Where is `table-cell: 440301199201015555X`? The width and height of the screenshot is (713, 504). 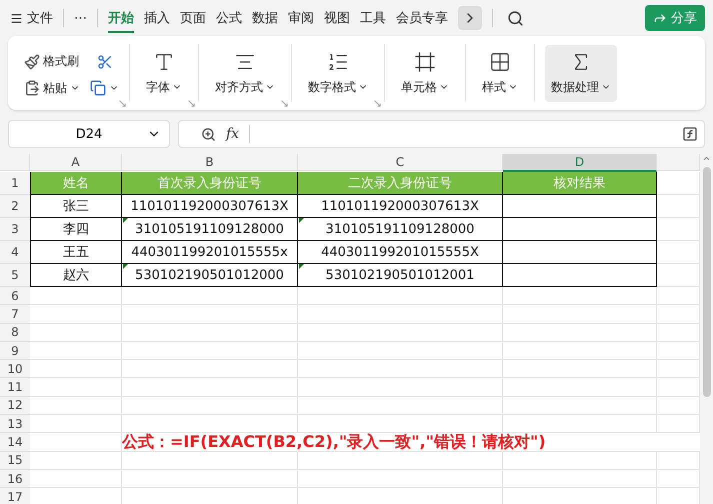 table-cell: 440301199201015555X is located at coordinates (400, 252).